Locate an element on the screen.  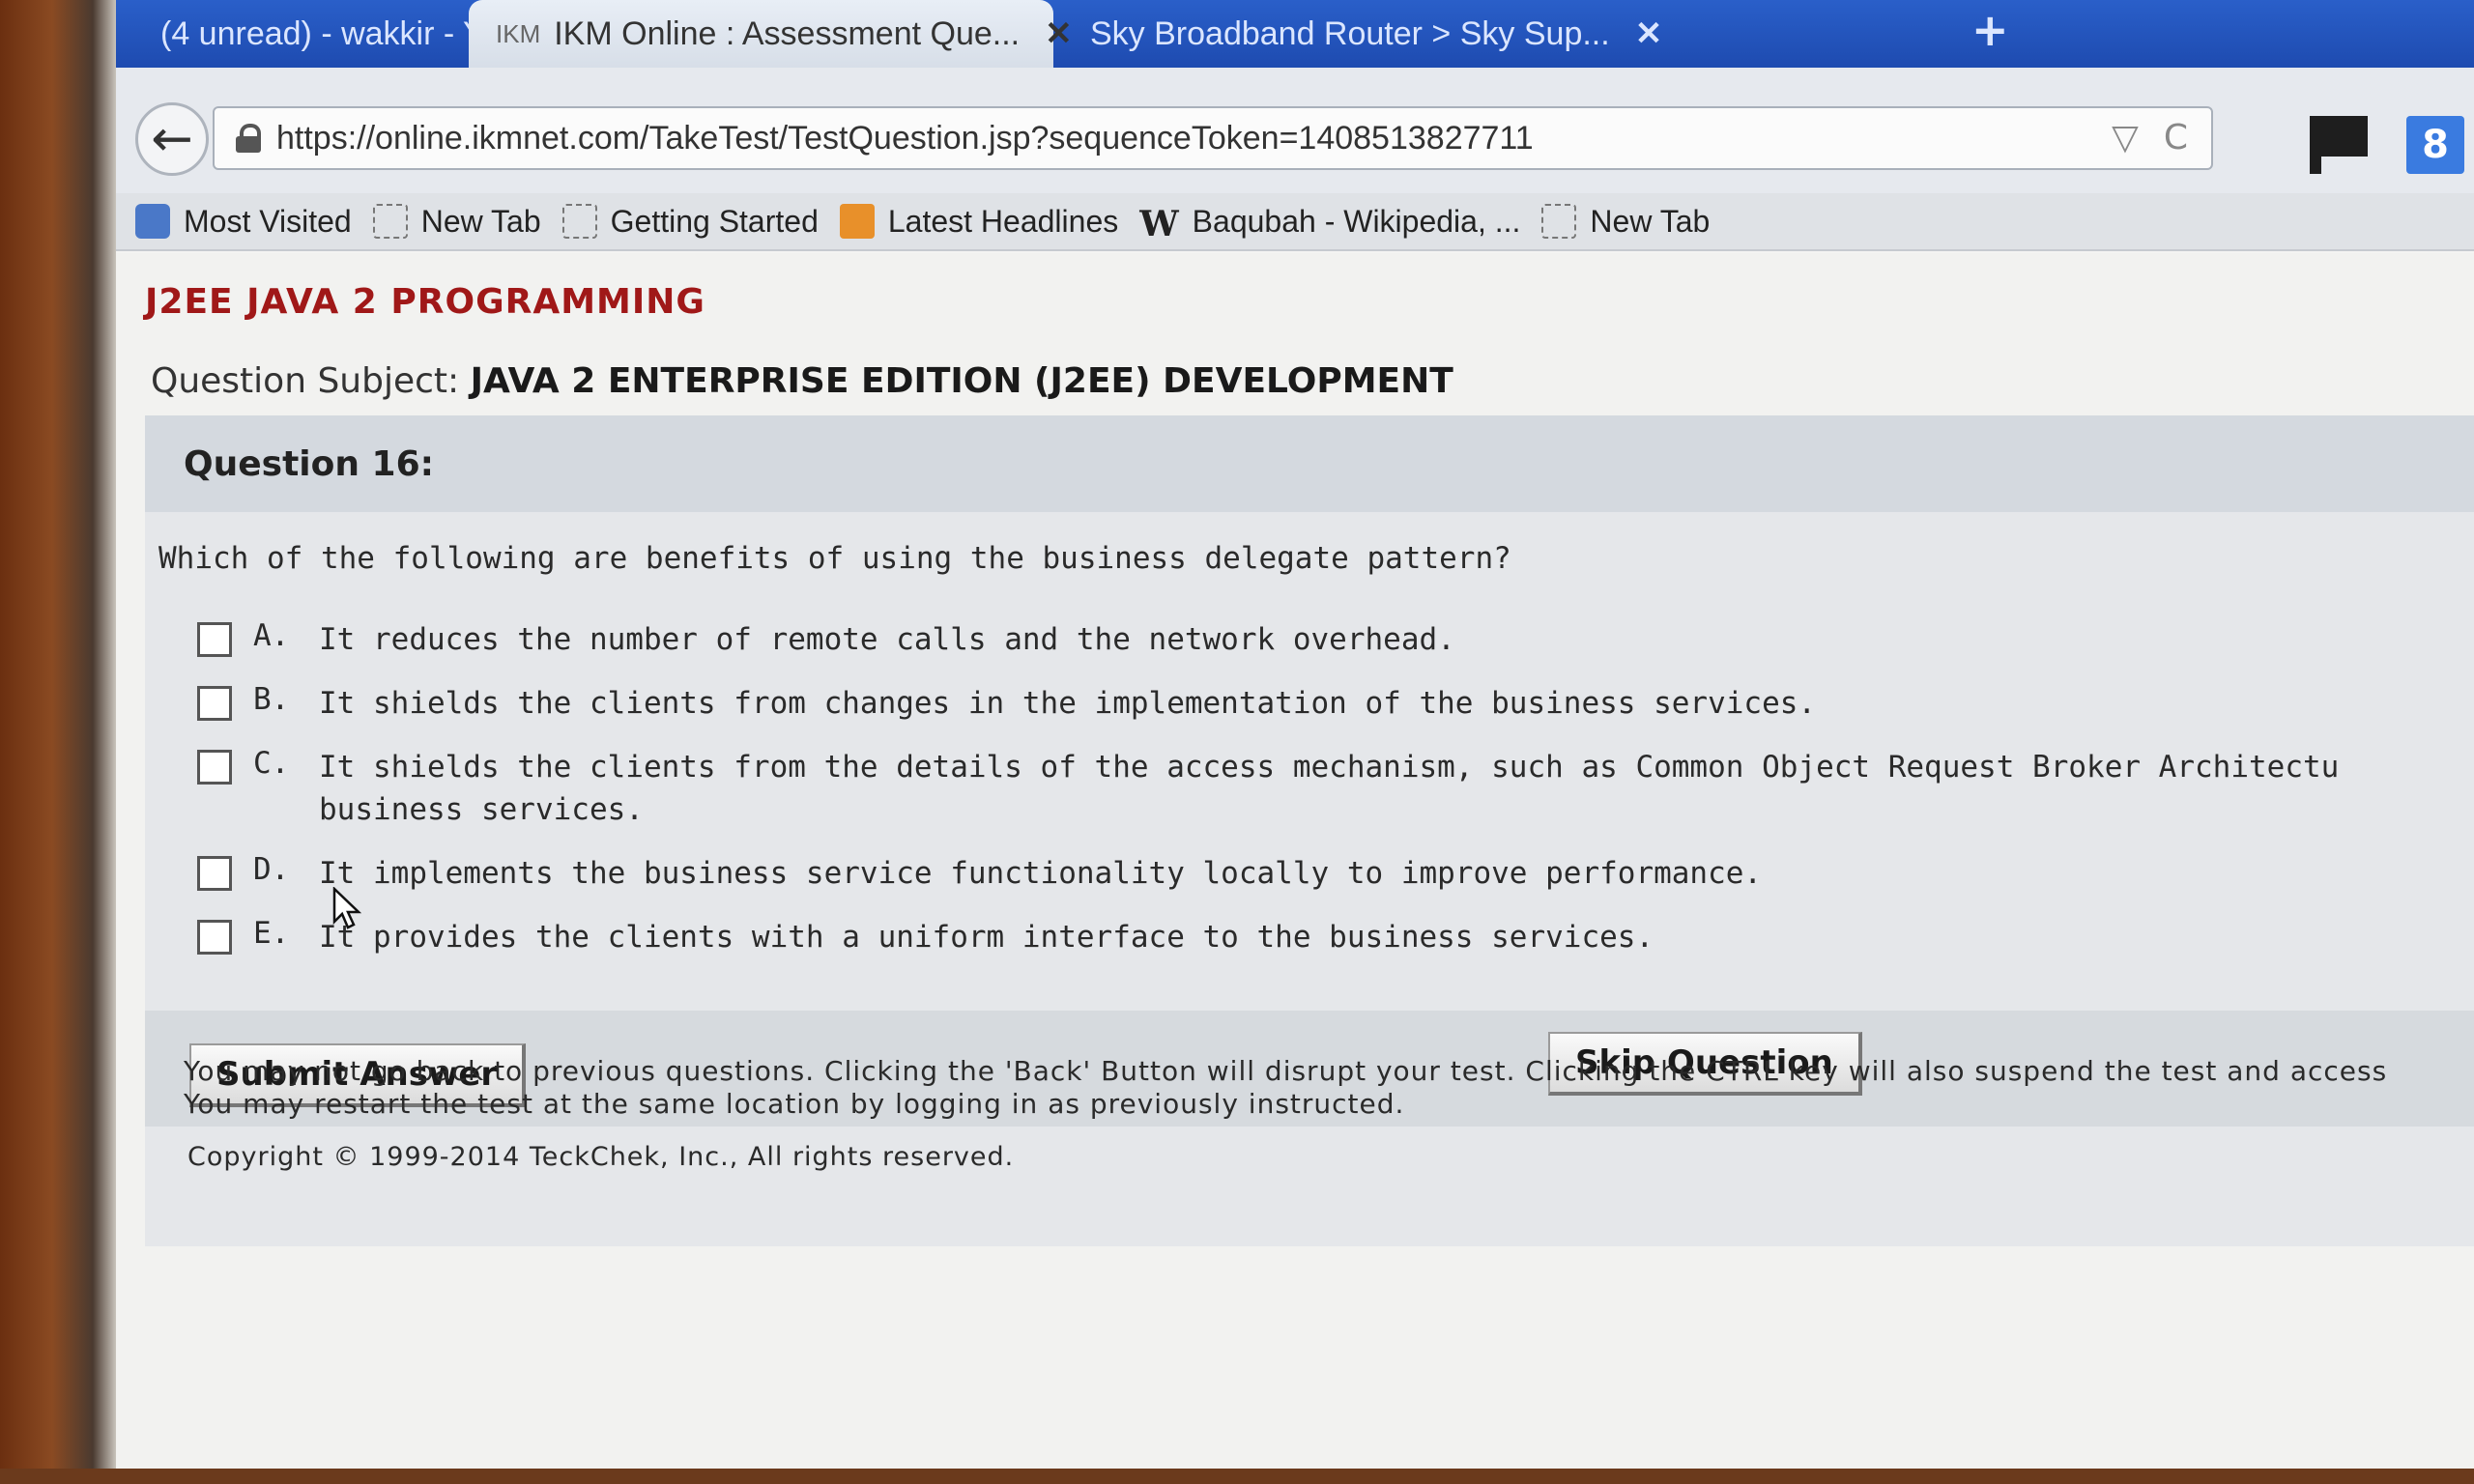
tab-yahoo-mail: (4 unread) - wakkir - Yahoo Mail ✕ is located at coordinates (397, 34).